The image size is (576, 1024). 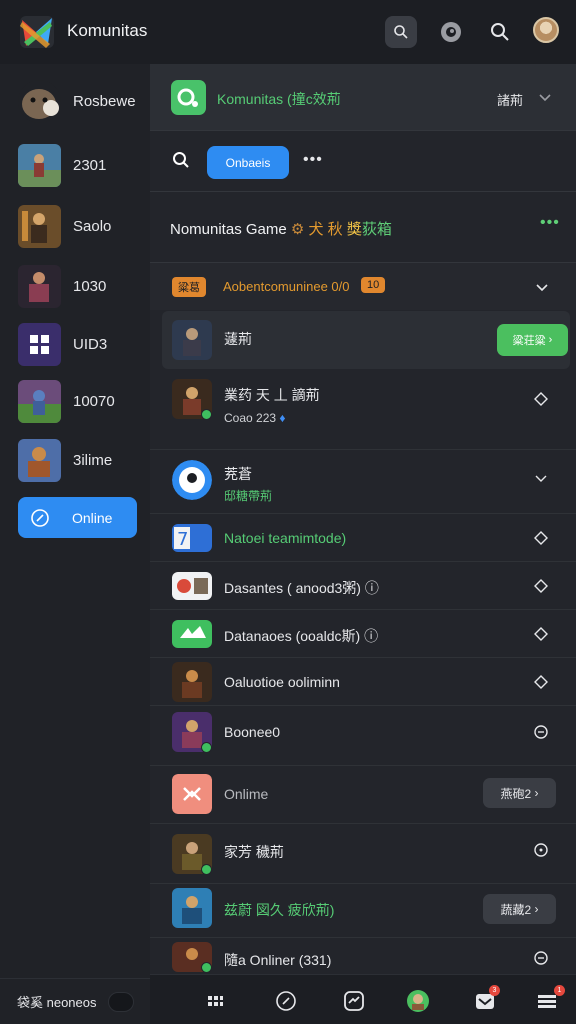 I want to click on online-button: Online, so click(x=77, y=517).